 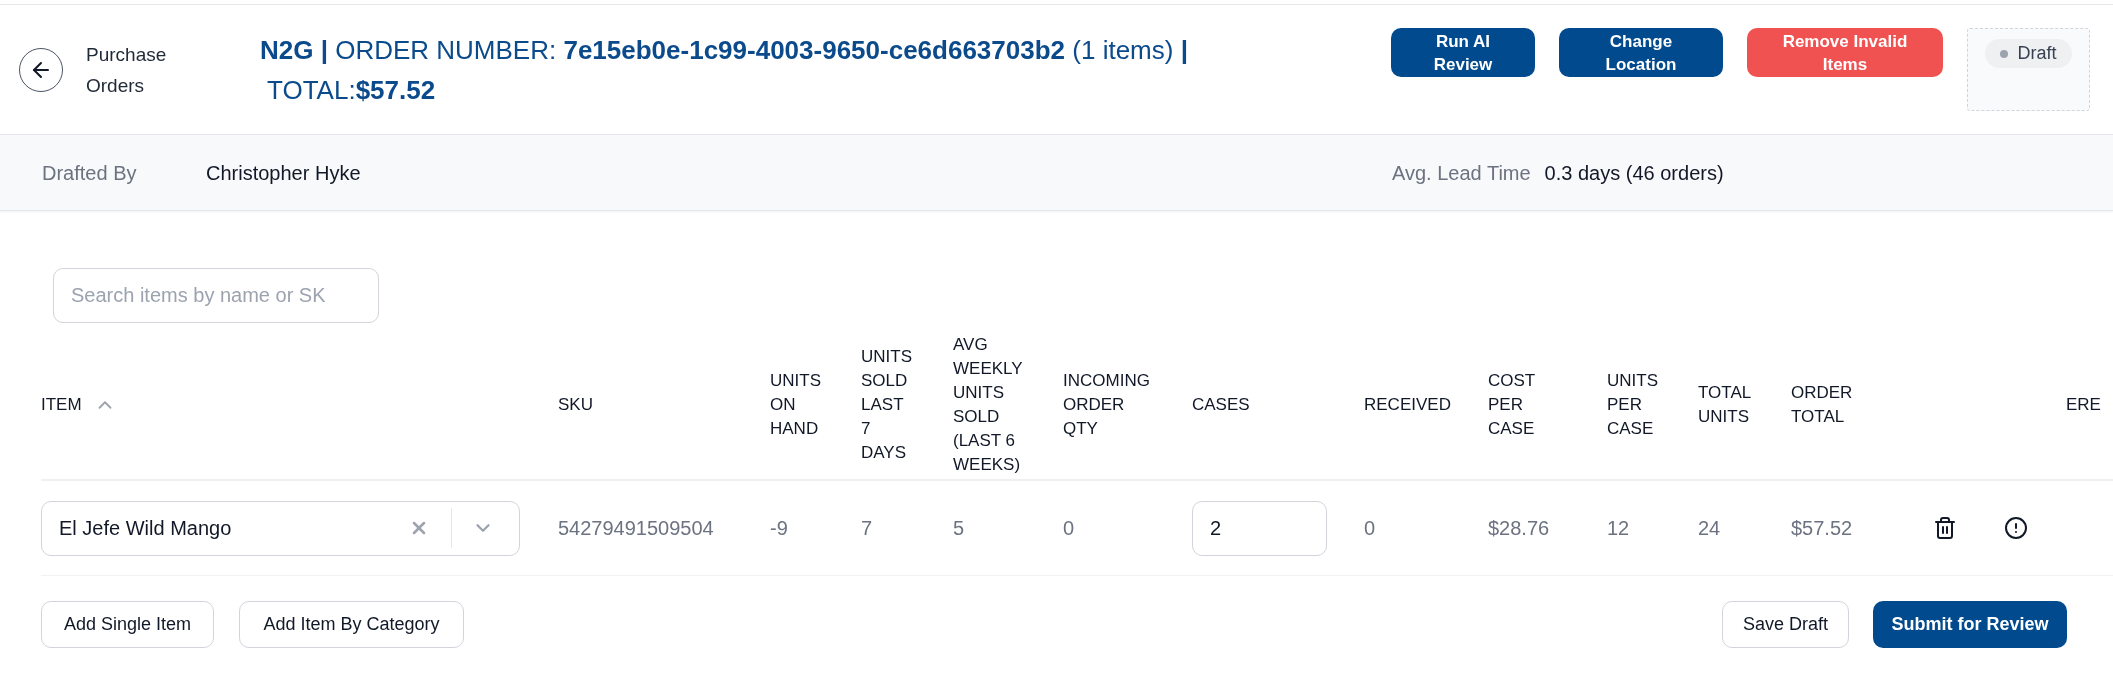 What do you see at coordinates (1463, 52) in the screenshot?
I see `action-button: Run AI Review` at bounding box center [1463, 52].